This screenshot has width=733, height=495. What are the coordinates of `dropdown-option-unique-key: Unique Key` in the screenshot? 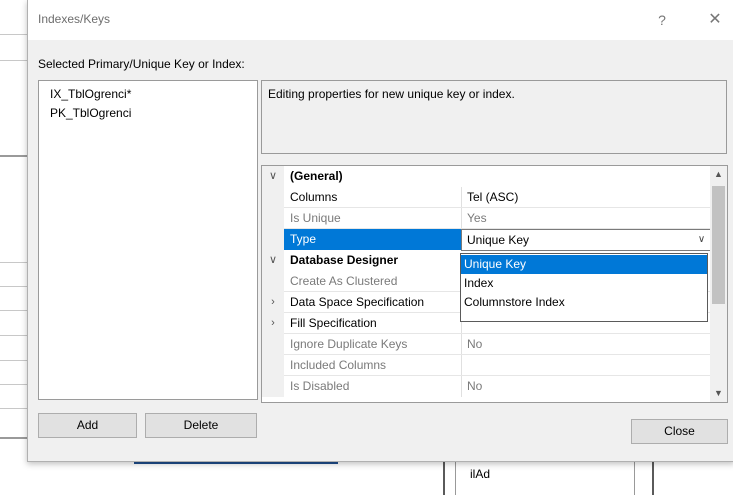 It's located at (584, 264).